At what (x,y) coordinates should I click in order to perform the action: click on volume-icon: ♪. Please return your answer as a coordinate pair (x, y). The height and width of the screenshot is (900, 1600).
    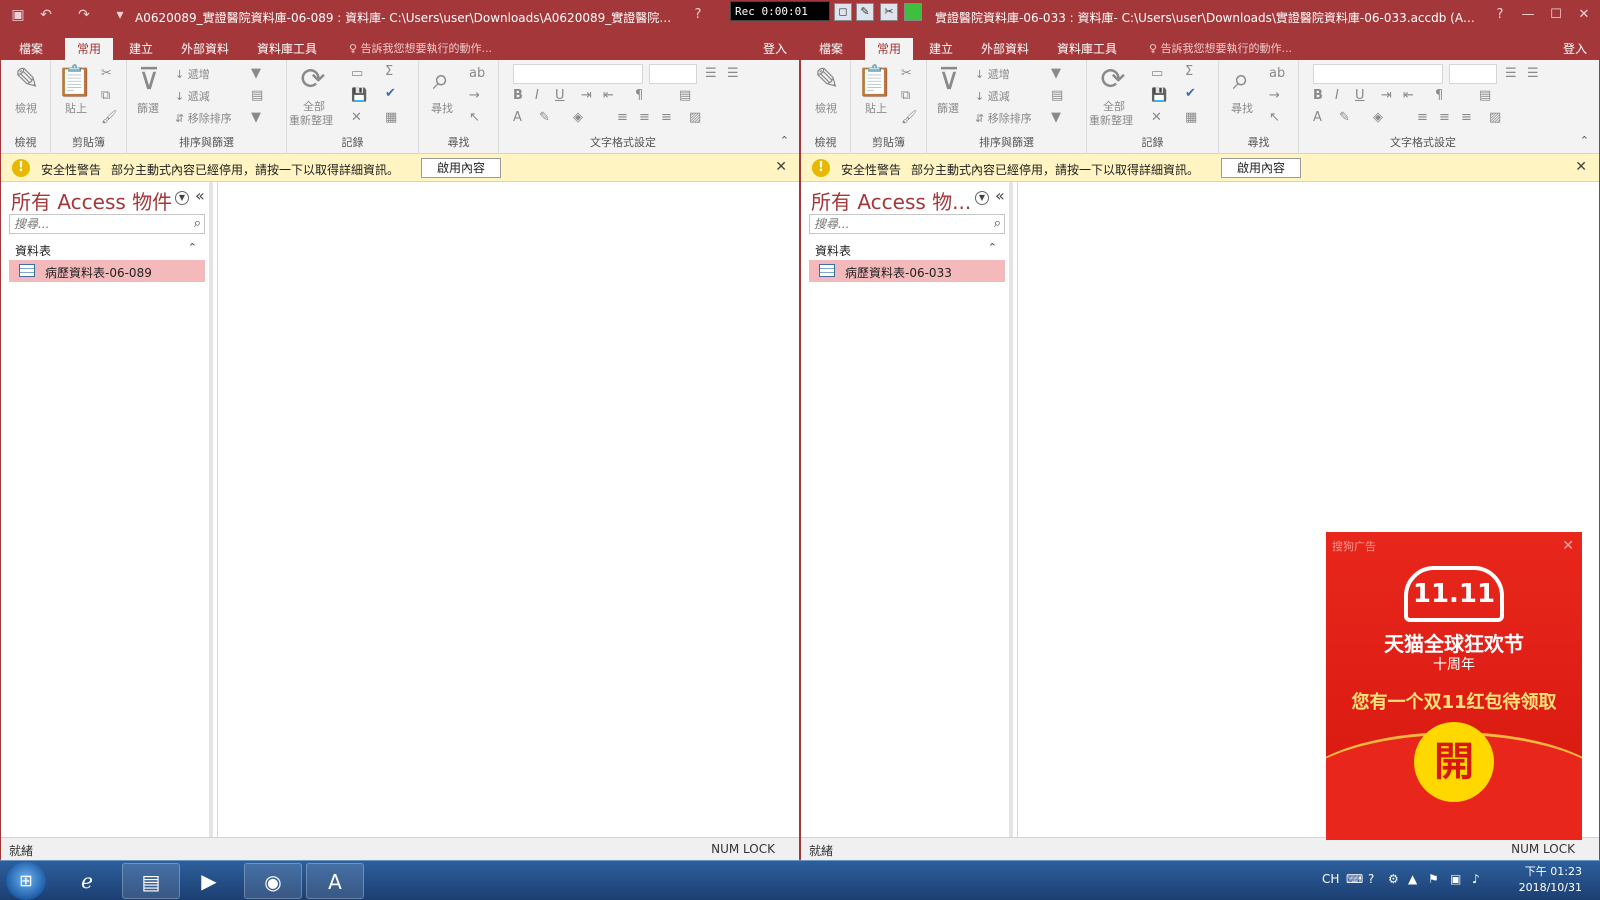
    Looking at the image, I should click on (1476, 879).